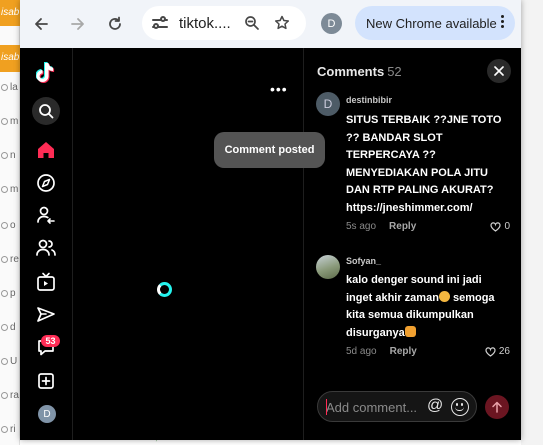 The width and height of the screenshot is (543, 445). Describe the element at coordinates (410, 331) in the screenshot. I see `praying-hands-emoji` at that location.